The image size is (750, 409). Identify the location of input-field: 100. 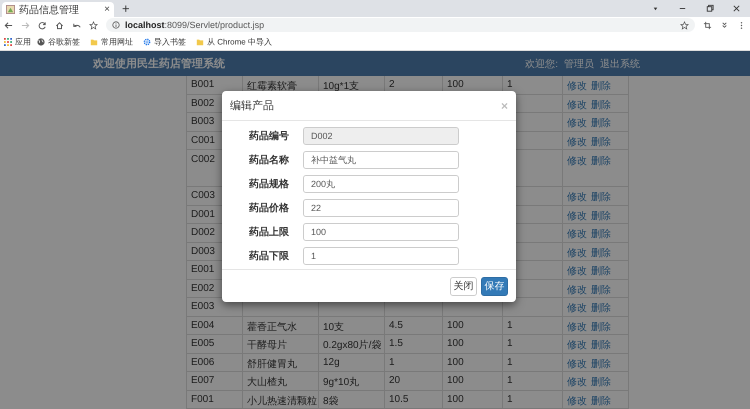
(381, 232).